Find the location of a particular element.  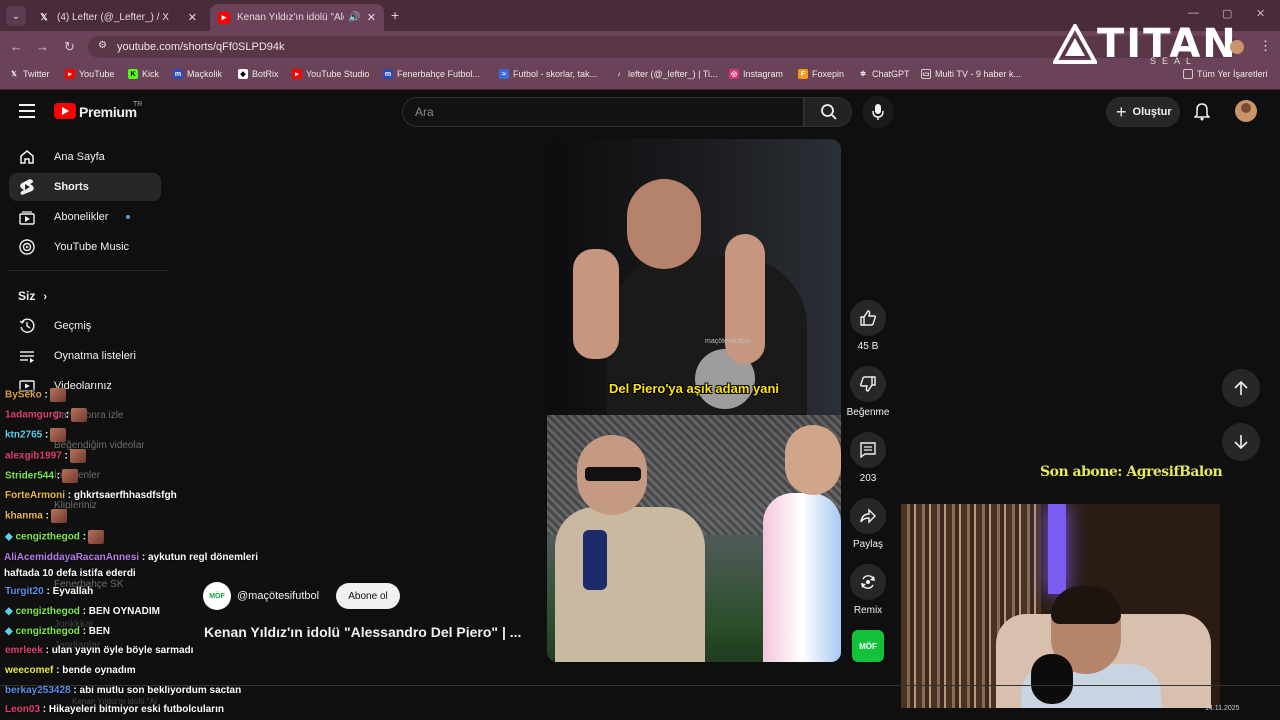

share-label: Paylaş is located at coordinates (867, 544).